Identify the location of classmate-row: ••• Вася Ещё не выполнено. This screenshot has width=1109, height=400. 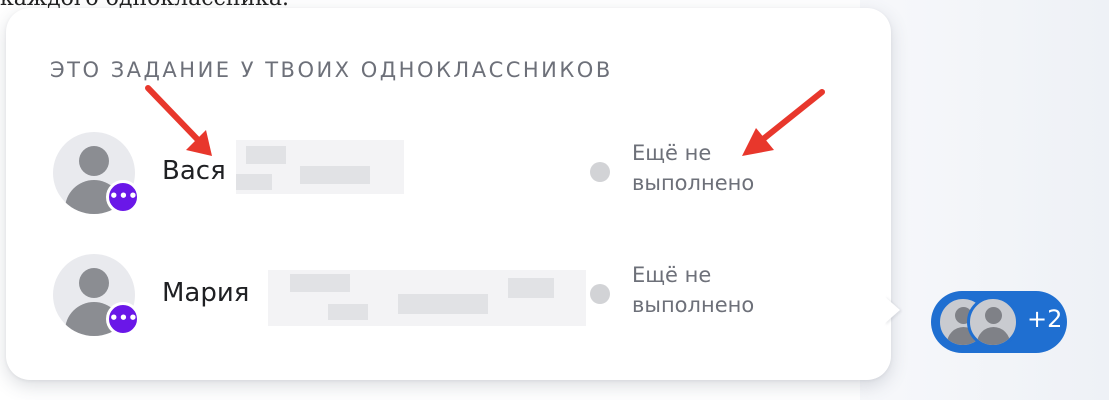
(430, 171).